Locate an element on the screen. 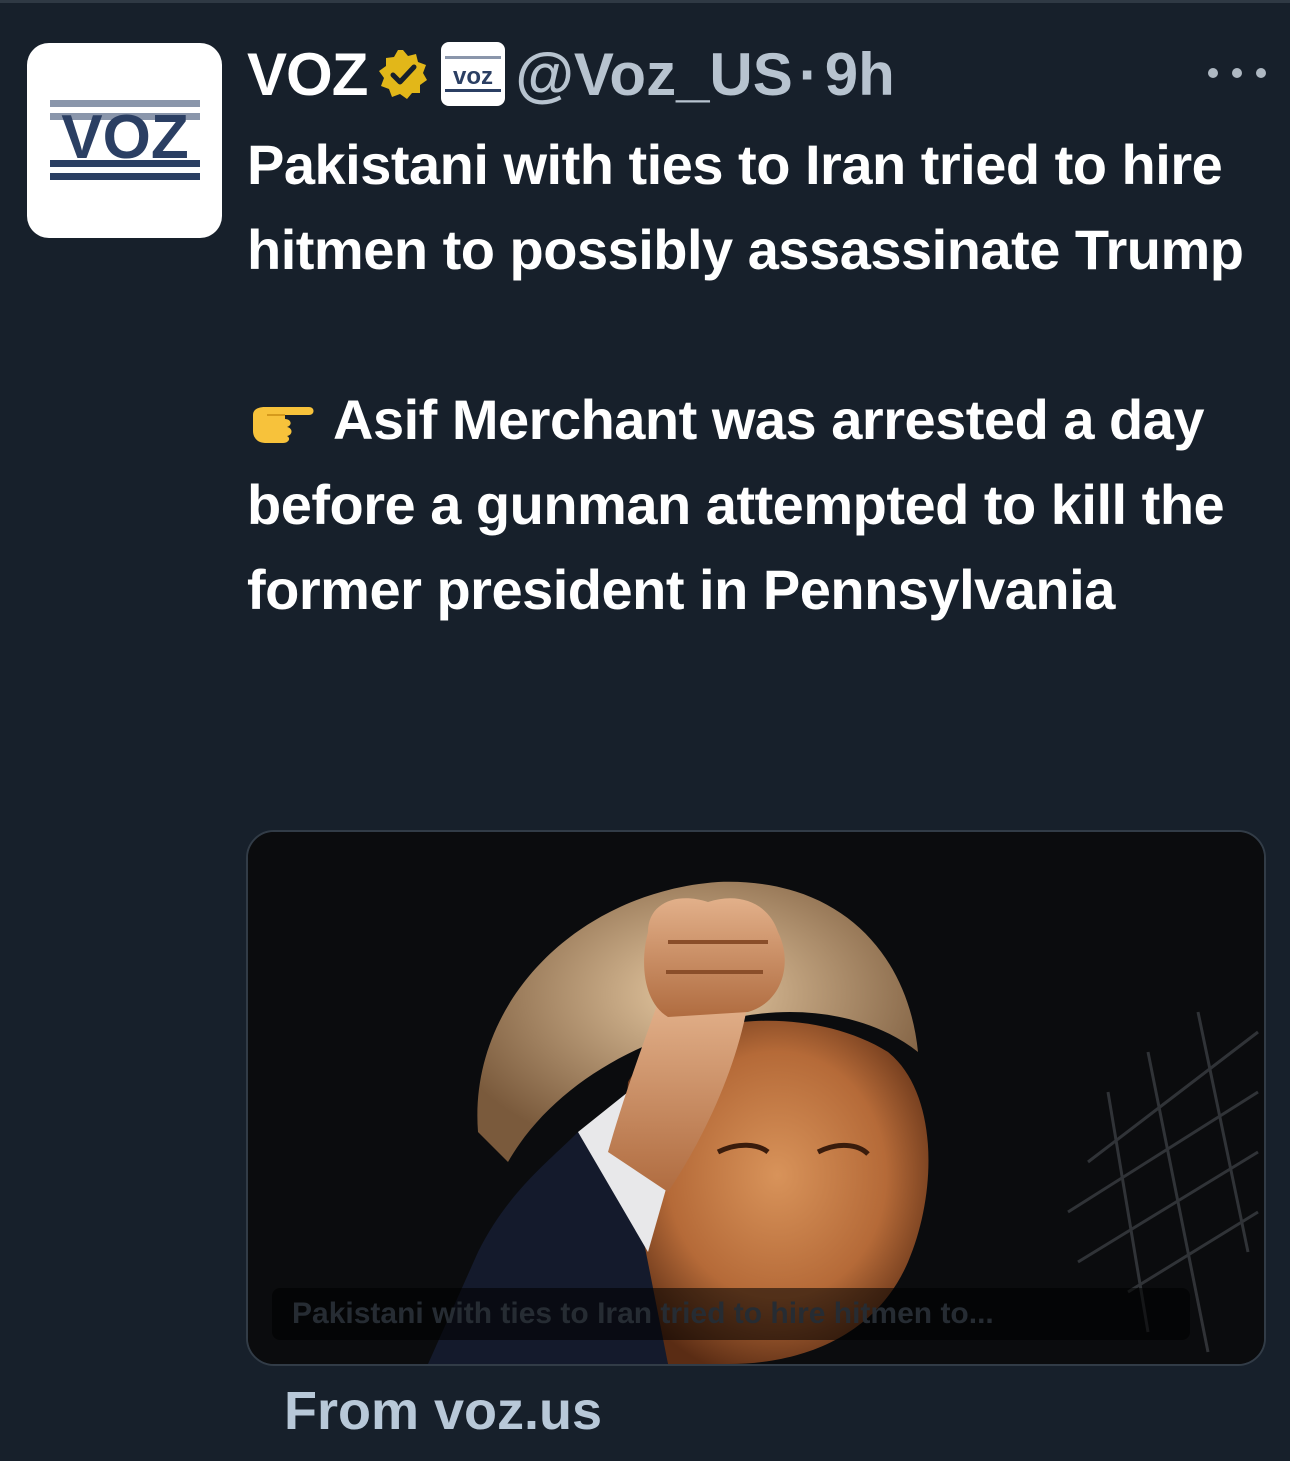 Image resolution: width=1290 pixels, height=1461 pixels. verified-badge-icon is located at coordinates (403, 74).